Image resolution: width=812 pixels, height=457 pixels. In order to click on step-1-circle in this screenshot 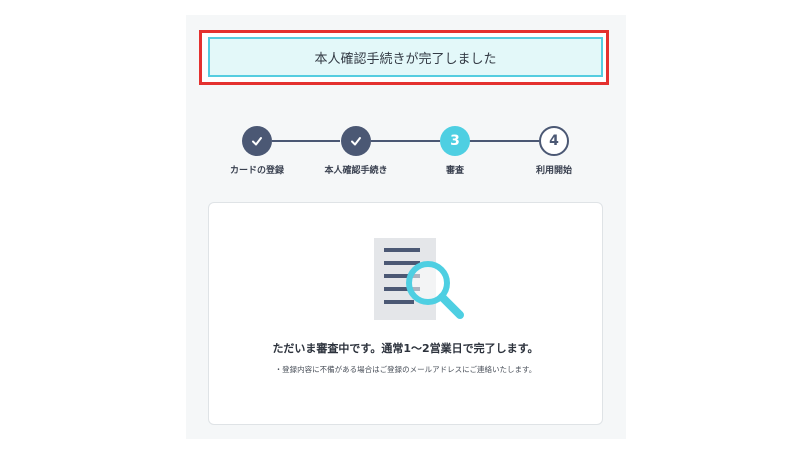, I will do `click(257, 141)`.